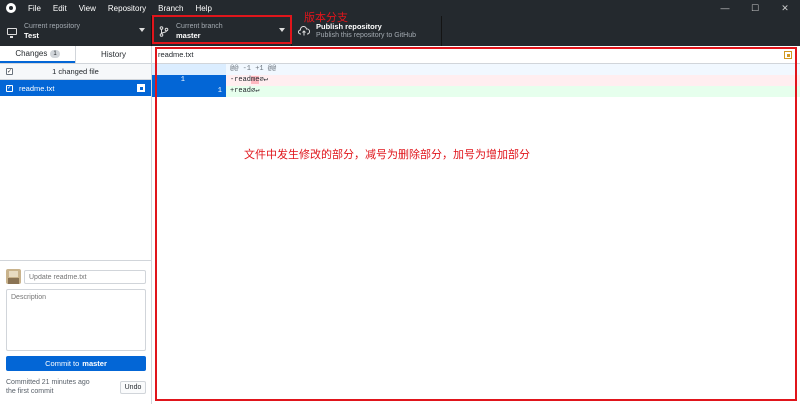 This screenshot has width=800, height=404. I want to click on menu-branch: Branch, so click(170, 8).